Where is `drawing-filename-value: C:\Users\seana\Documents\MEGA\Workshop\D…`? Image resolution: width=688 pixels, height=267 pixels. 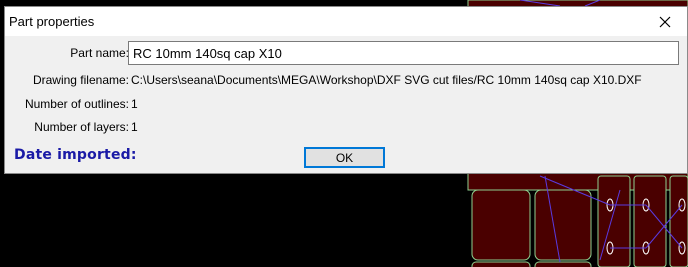
drawing-filename-value: C:\Users\seana\Documents\MEGA\Workshop\D… is located at coordinates (386, 80).